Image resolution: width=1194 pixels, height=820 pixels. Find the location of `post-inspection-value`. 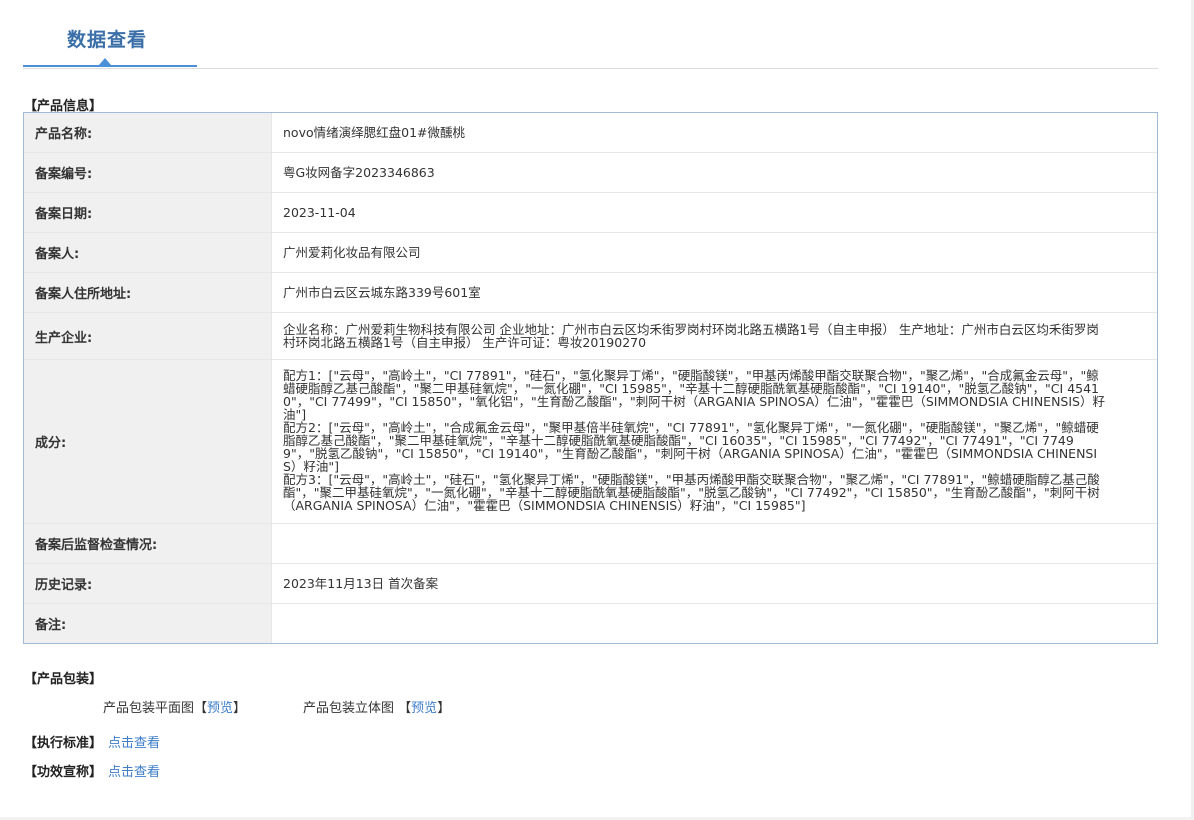

post-inspection-value is located at coordinates (714, 543).